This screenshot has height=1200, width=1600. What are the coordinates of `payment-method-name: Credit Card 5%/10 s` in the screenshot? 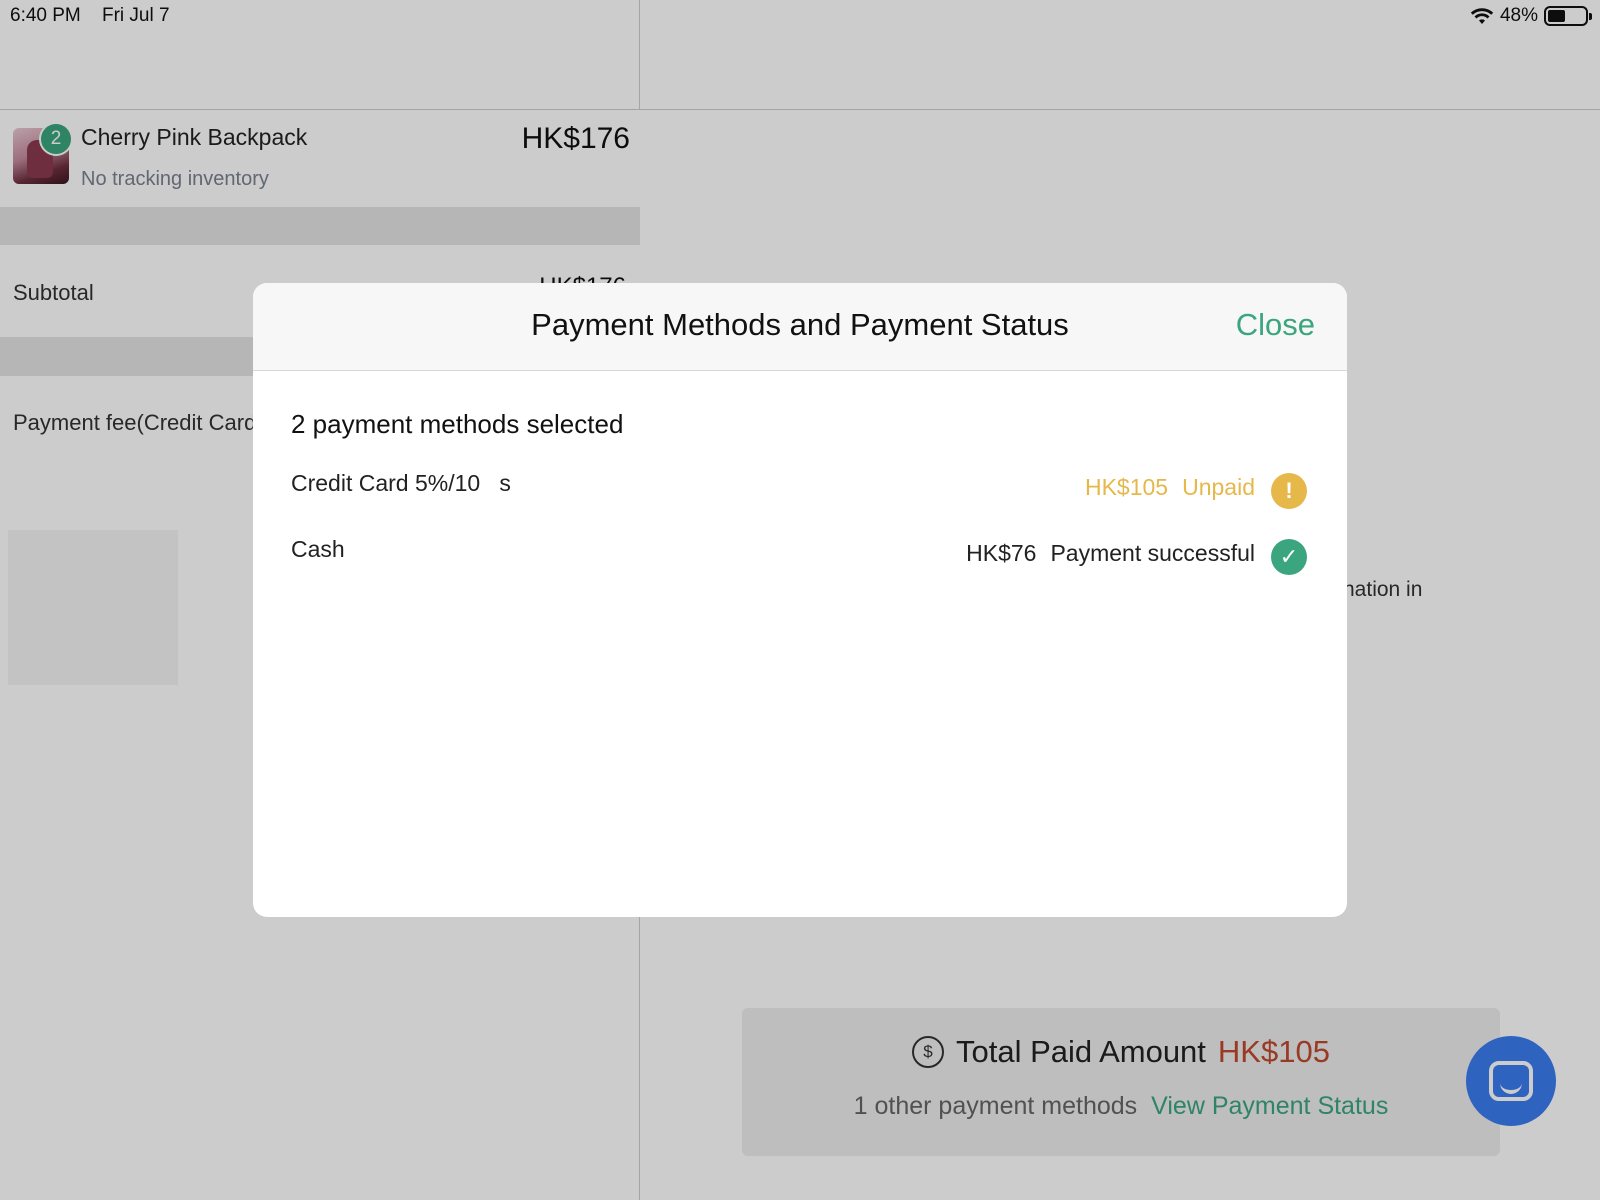 It's located at (401, 483).